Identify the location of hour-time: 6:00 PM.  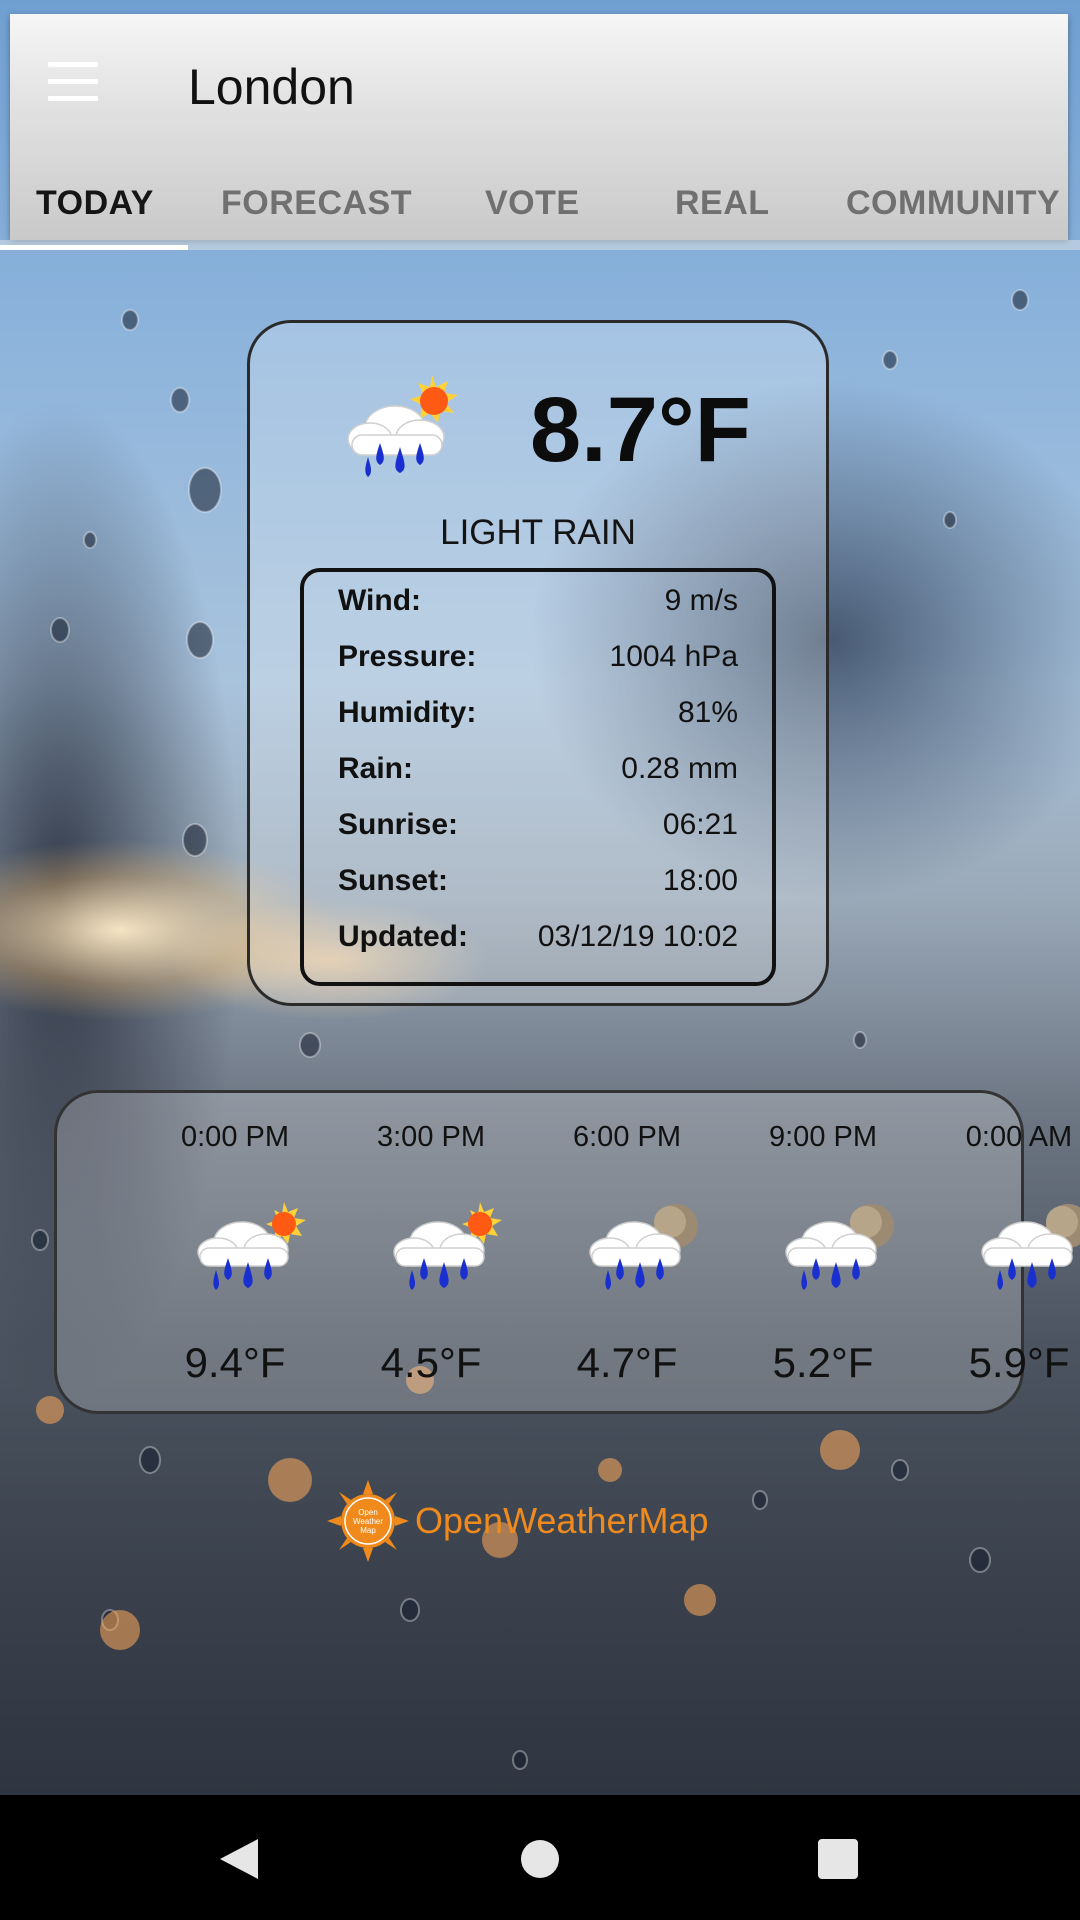
(627, 1137).